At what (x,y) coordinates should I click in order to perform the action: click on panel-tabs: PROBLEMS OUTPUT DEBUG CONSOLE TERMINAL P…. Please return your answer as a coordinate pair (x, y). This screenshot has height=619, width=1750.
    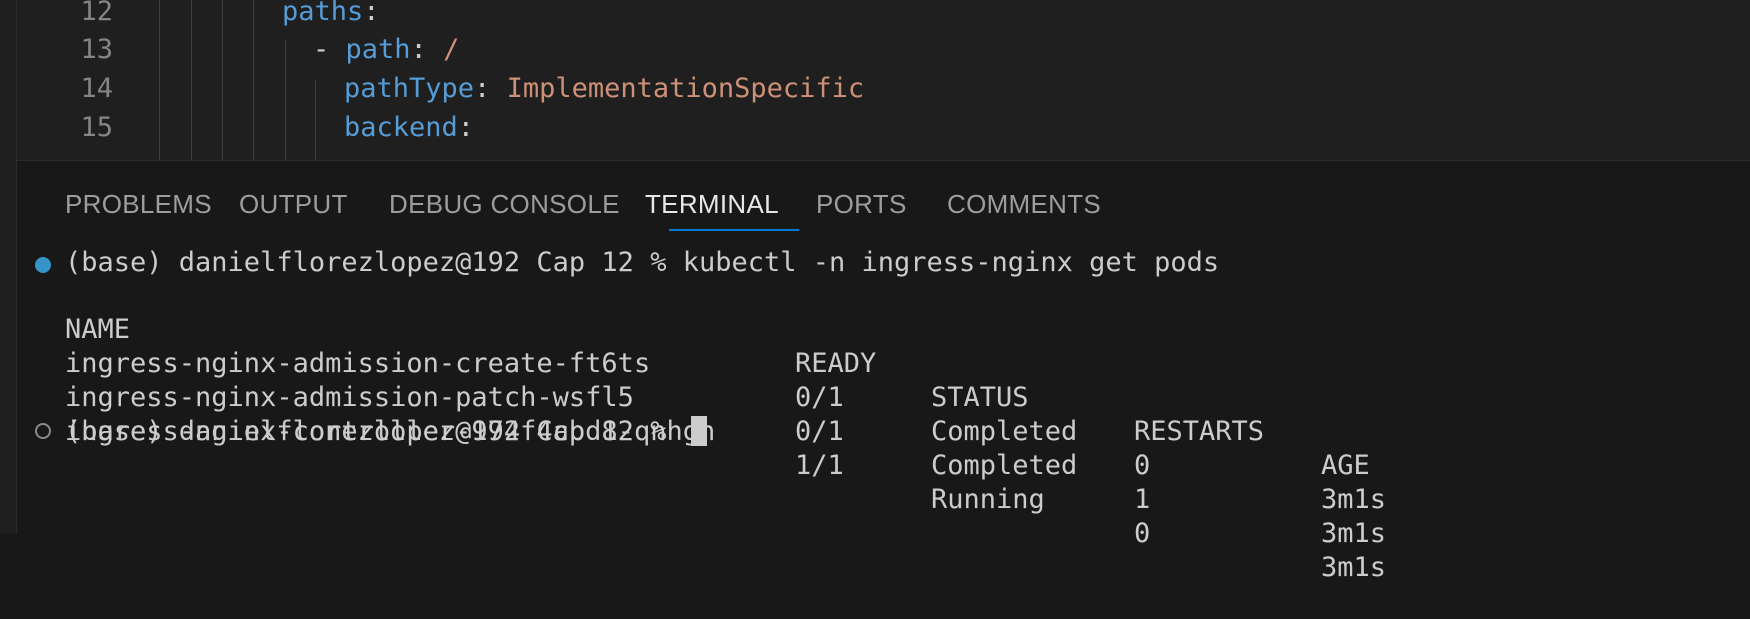
    Looking at the image, I should click on (883, 197).